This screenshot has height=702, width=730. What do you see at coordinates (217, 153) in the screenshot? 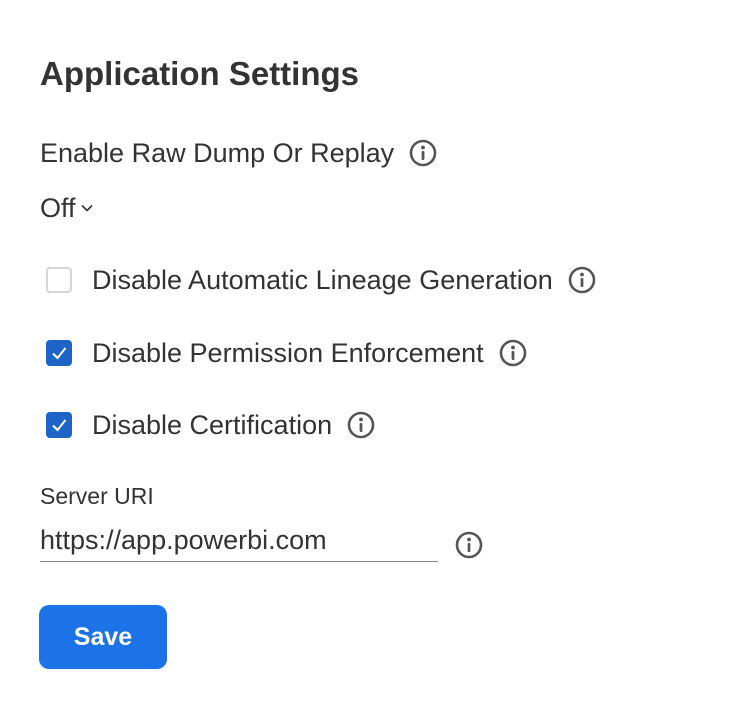
I see `raw-dump-label: Enable Raw Dump Or Replay` at bounding box center [217, 153].